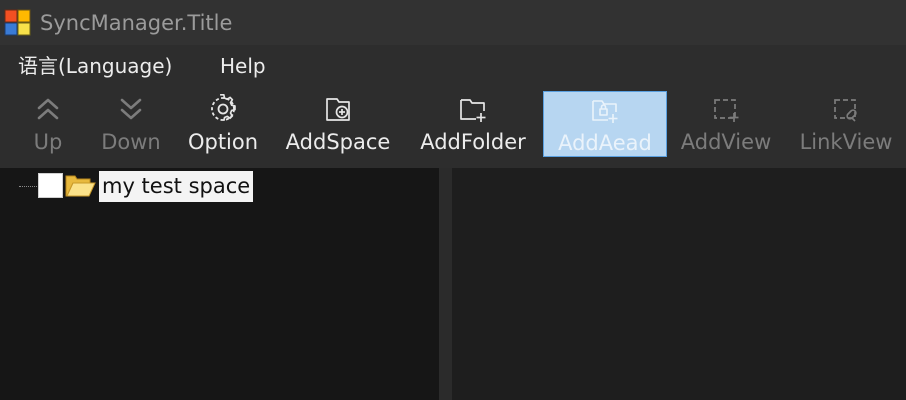  I want to click on open-folder-icon, so click(80, 186).